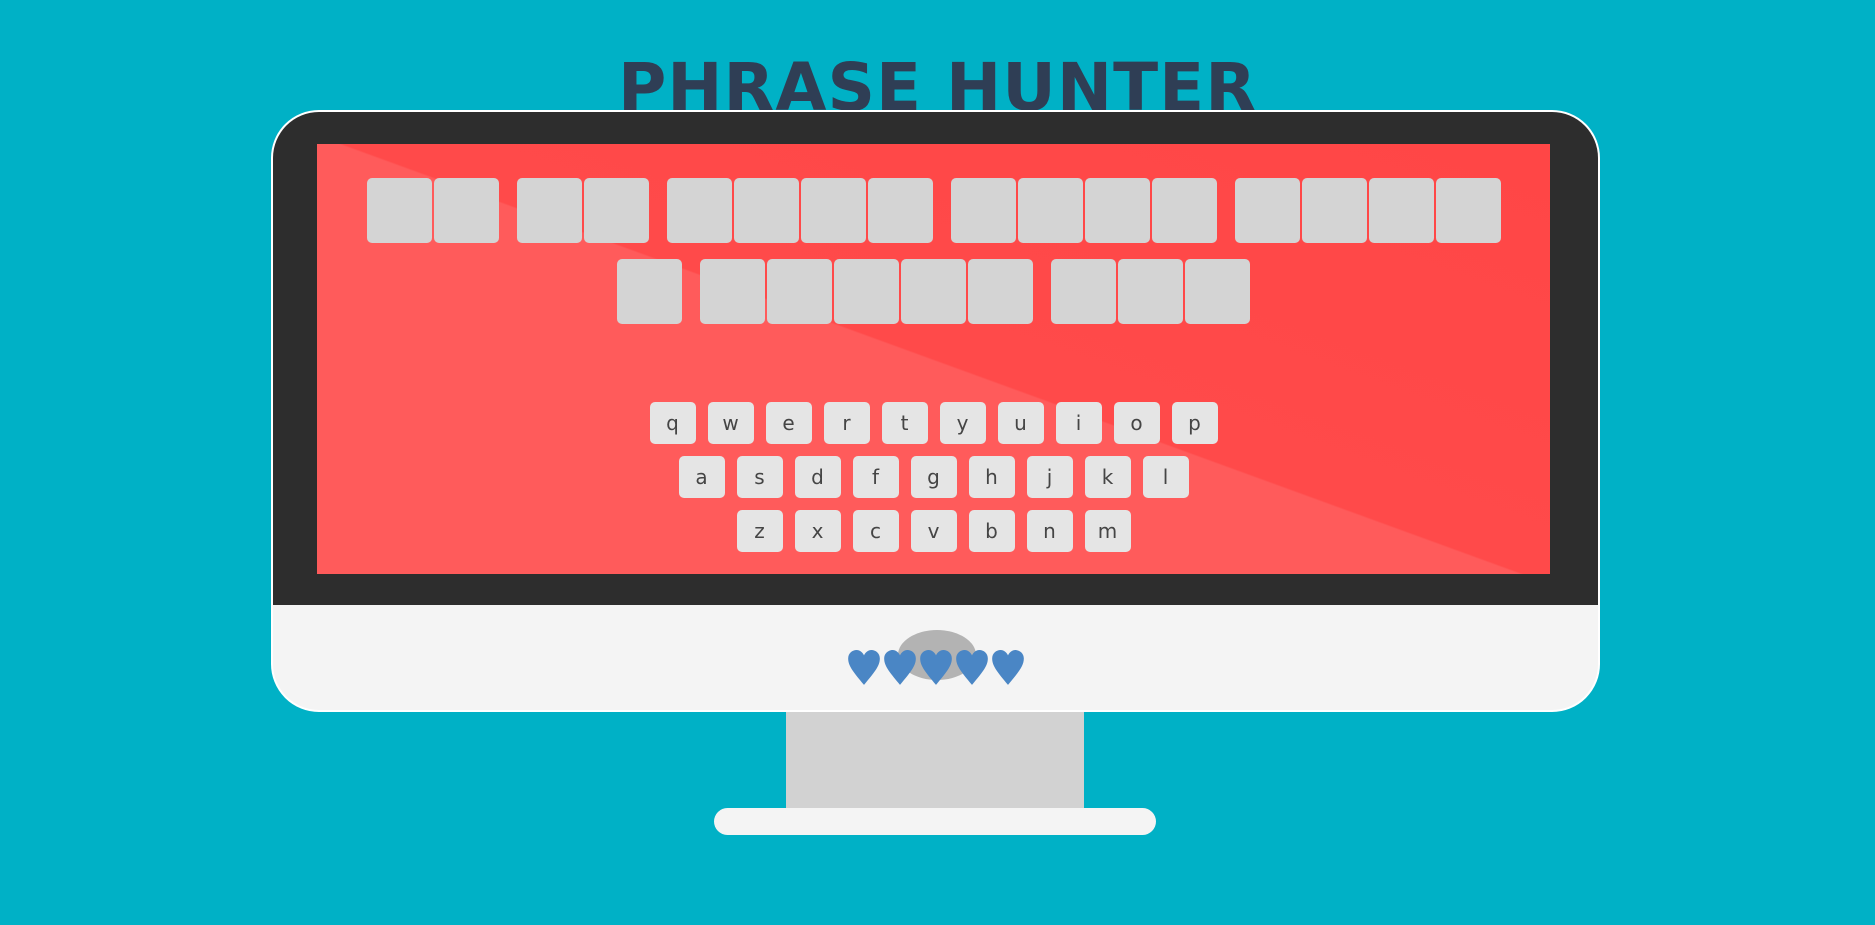 The height and width of the screenshot is (925, 1875). I want to click on key-y: y, so click(962, 423).